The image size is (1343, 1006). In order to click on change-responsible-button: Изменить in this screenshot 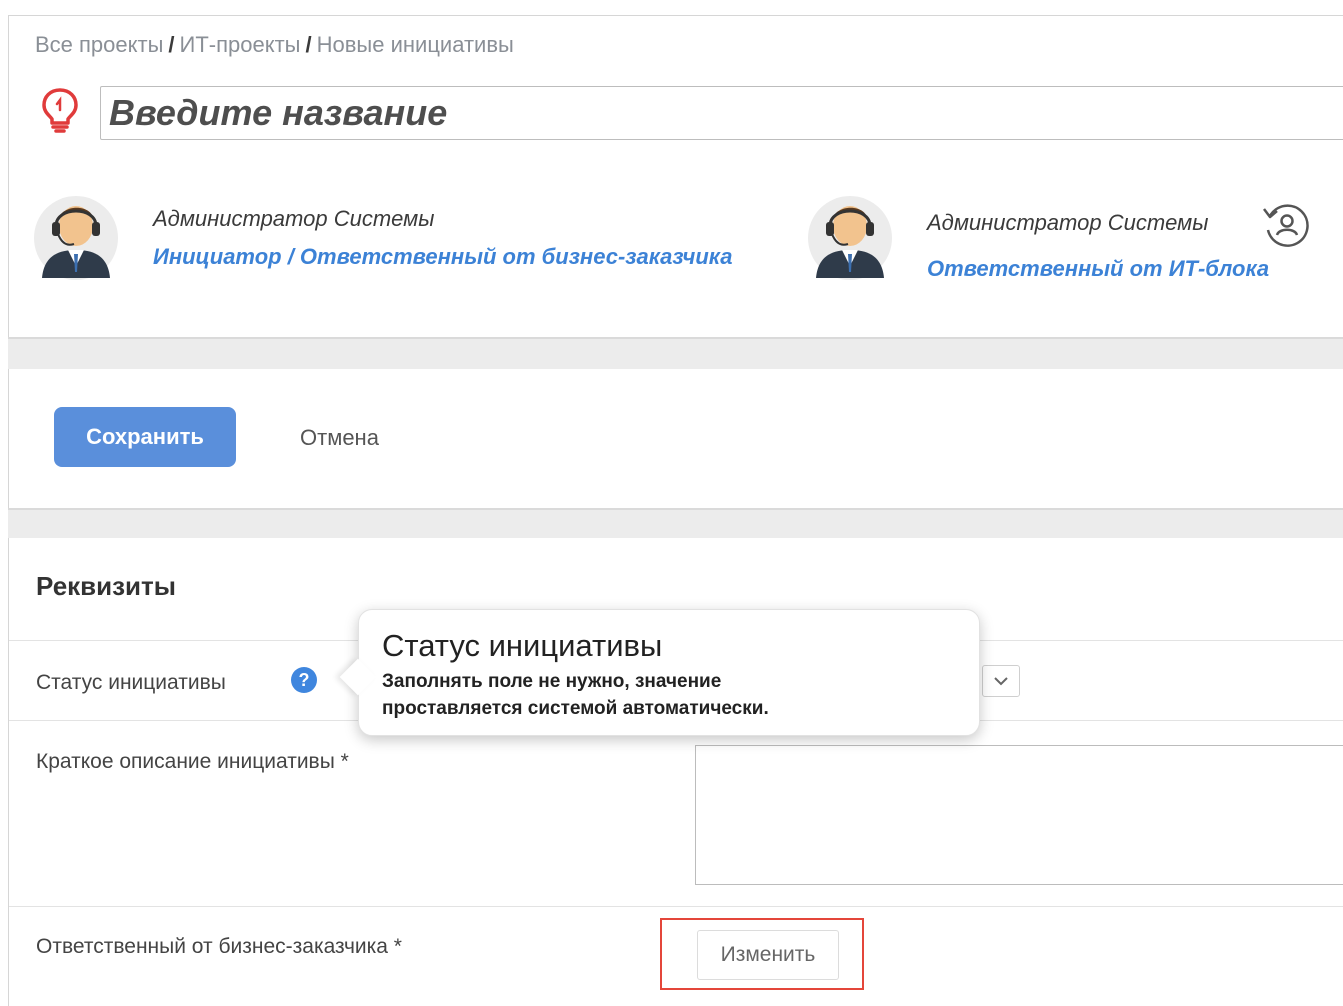, I will do `click(768, 955)`.